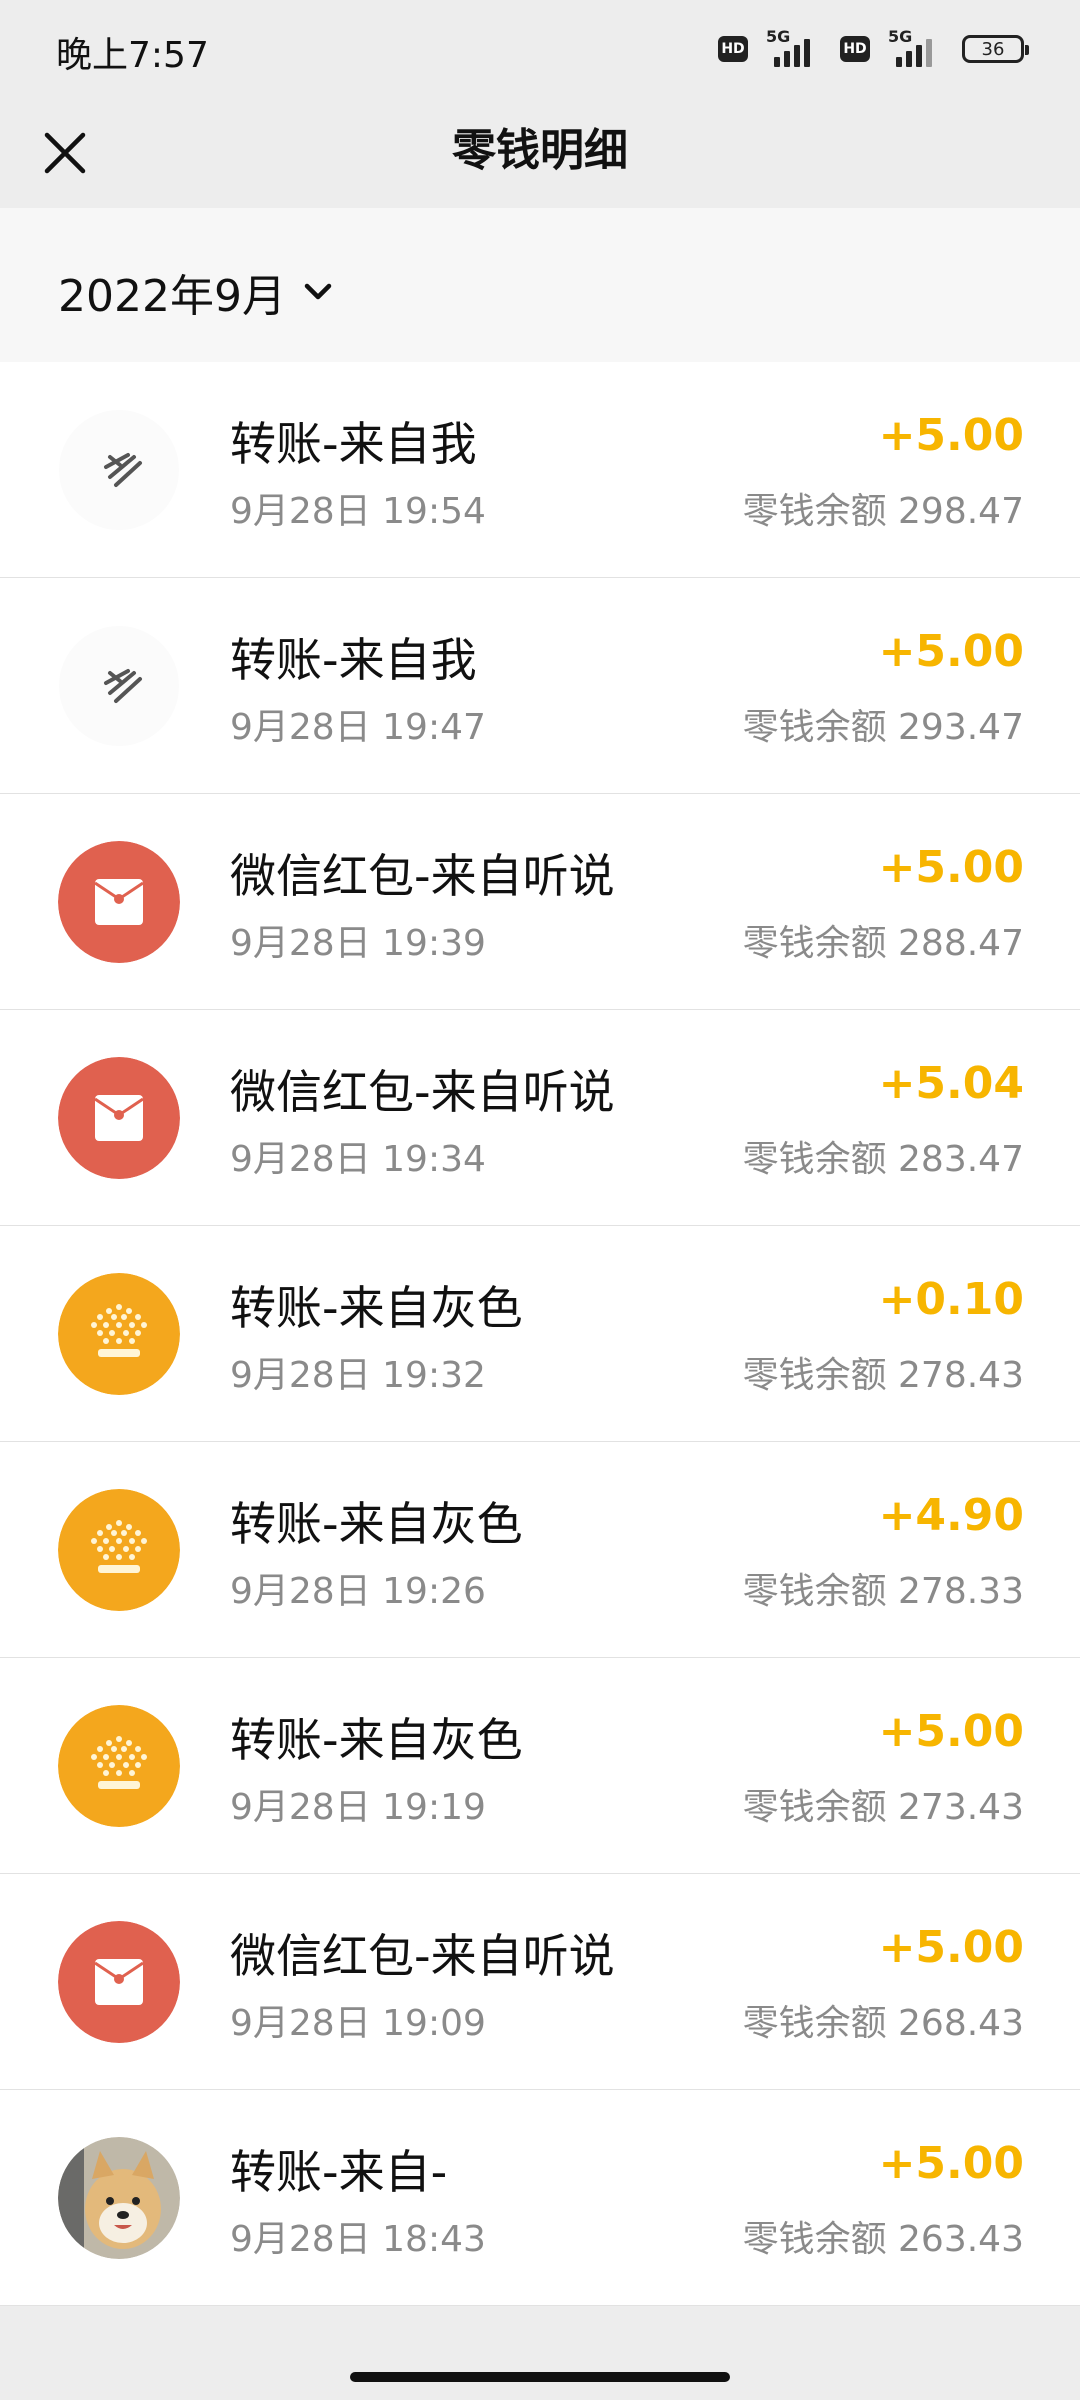 The width and height of the screenshot is (1080, 2400). I want to click on transaction-time: 9月28日 19:19, so click(358, 1807).